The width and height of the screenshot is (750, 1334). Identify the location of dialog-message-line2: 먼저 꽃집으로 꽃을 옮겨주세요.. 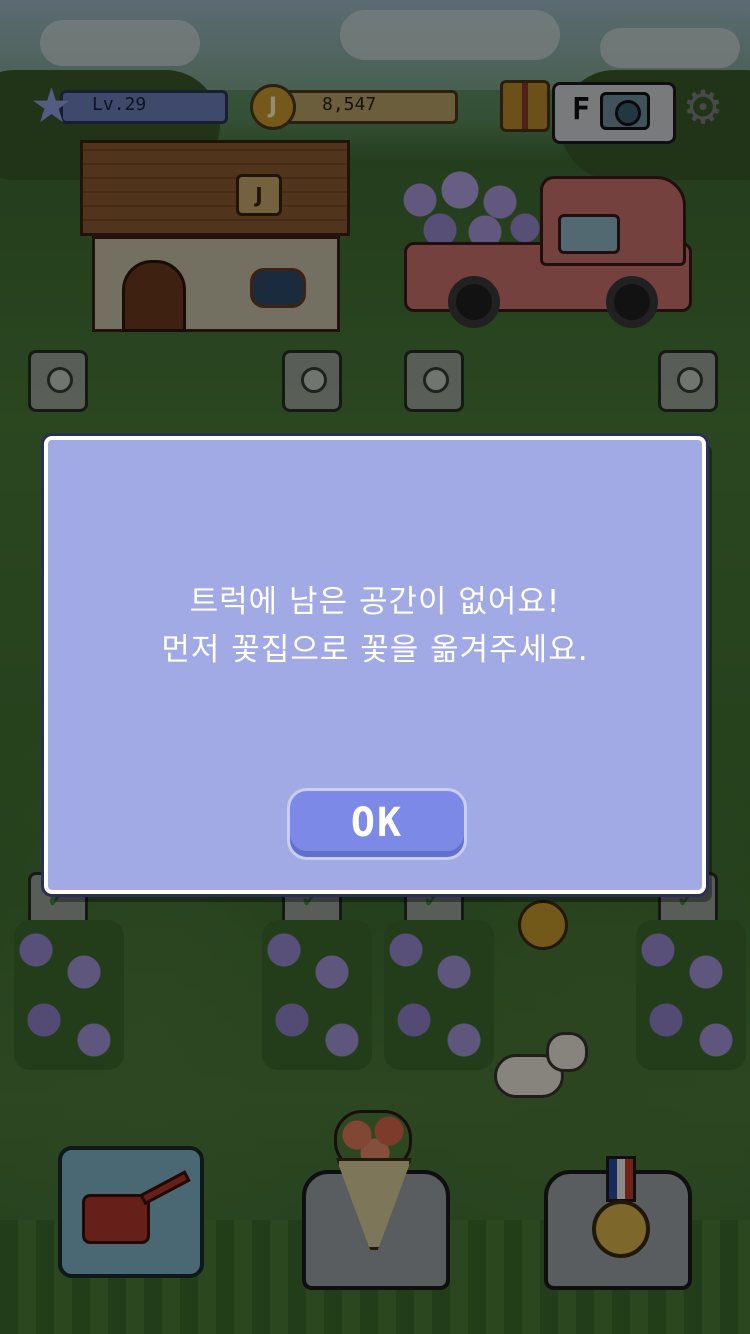
(375, 650).